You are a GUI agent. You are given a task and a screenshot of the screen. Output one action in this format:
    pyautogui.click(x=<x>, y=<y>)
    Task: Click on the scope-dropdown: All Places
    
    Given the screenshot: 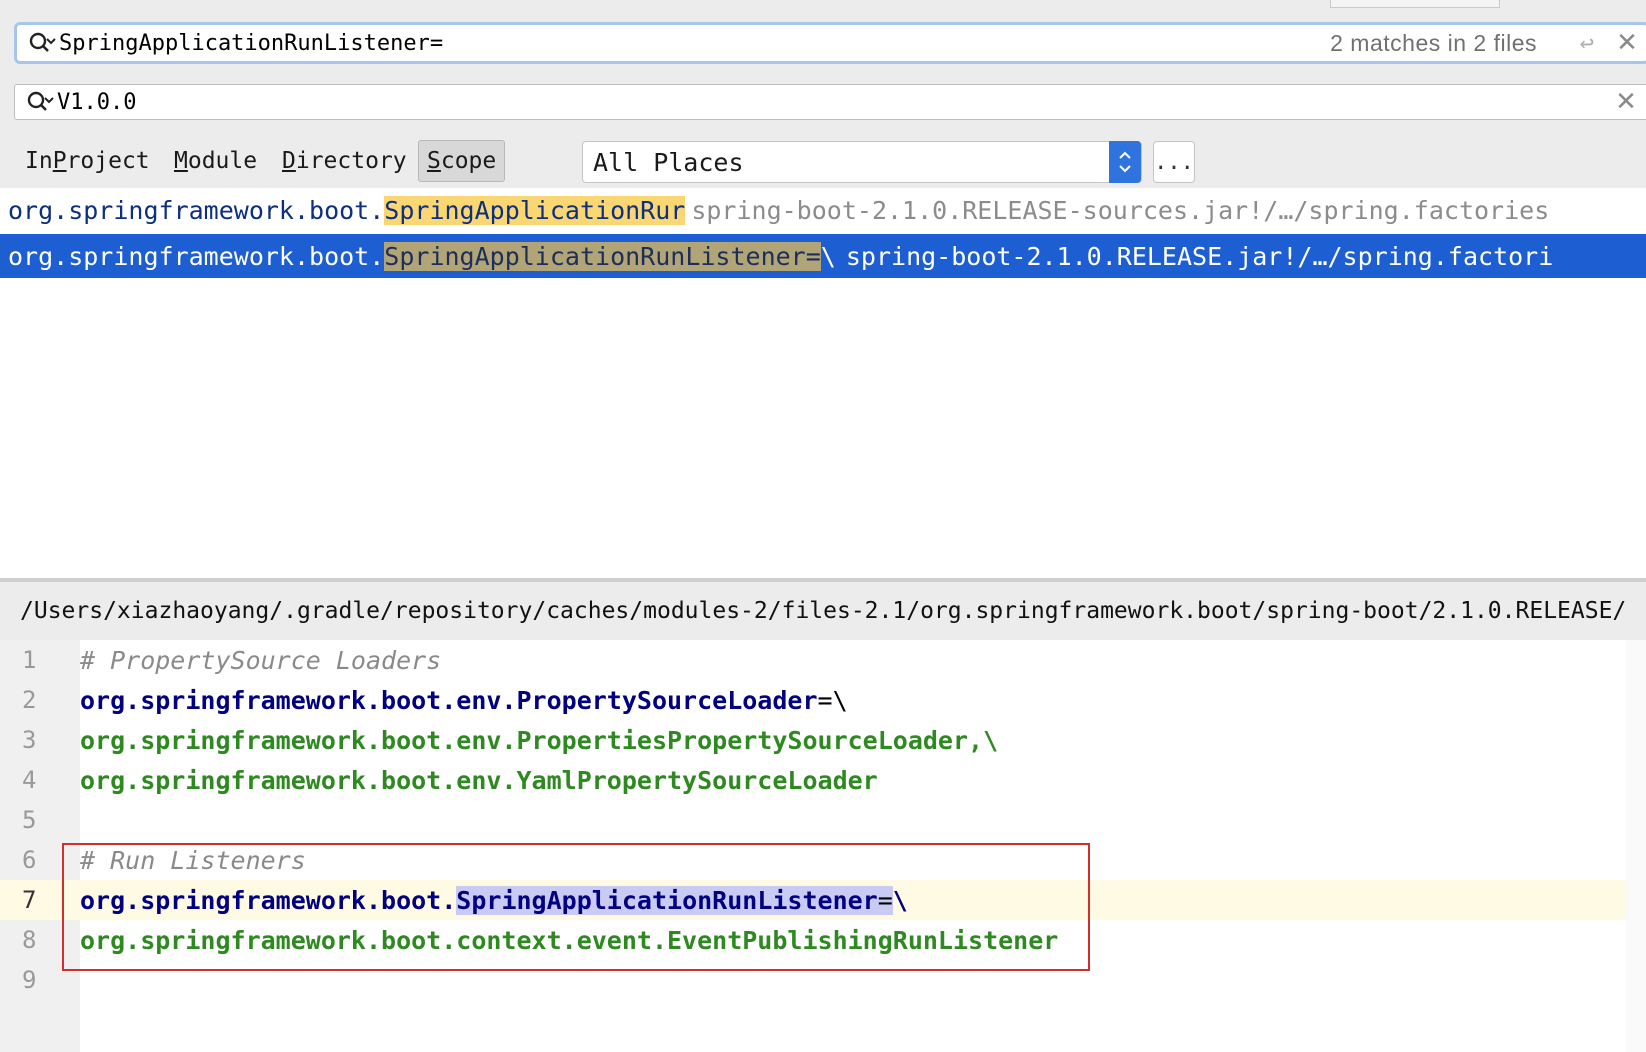 What is the action you would take?
    pyautogui.click(x=862, y=162)
    